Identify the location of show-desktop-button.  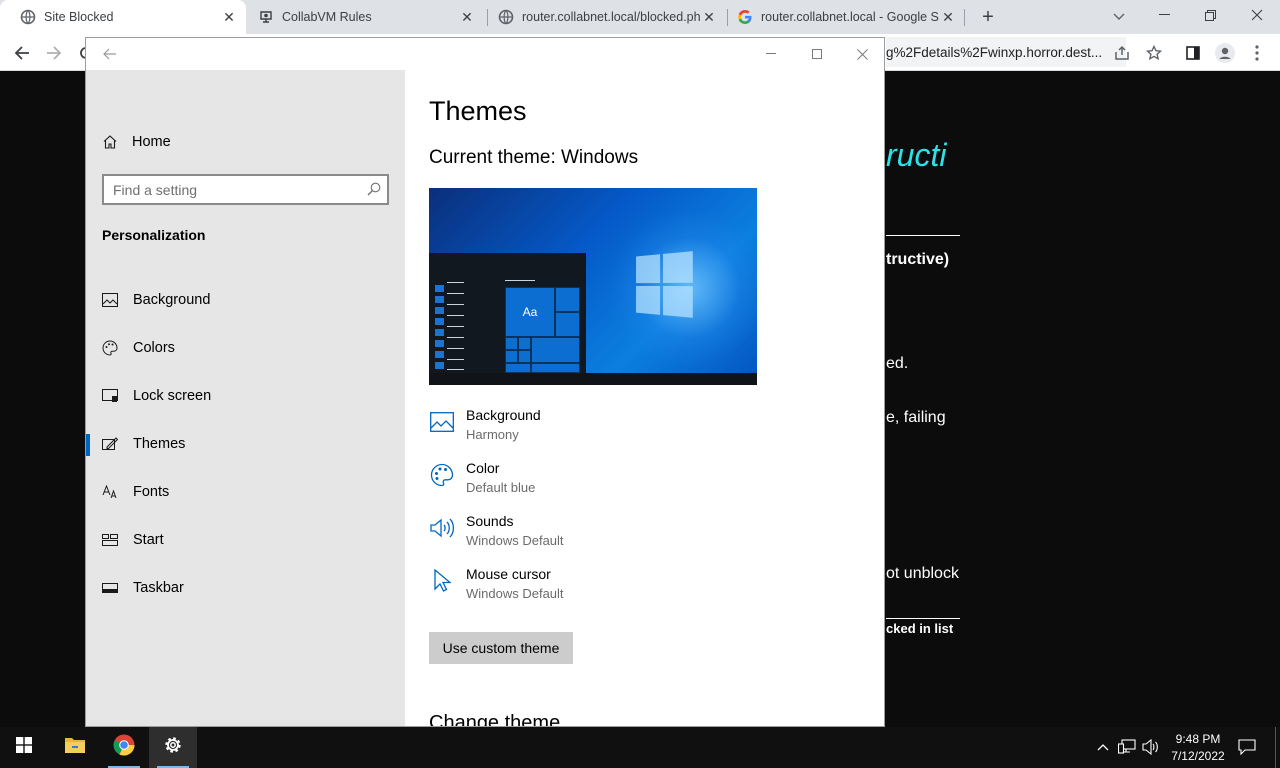
(1275, 747).